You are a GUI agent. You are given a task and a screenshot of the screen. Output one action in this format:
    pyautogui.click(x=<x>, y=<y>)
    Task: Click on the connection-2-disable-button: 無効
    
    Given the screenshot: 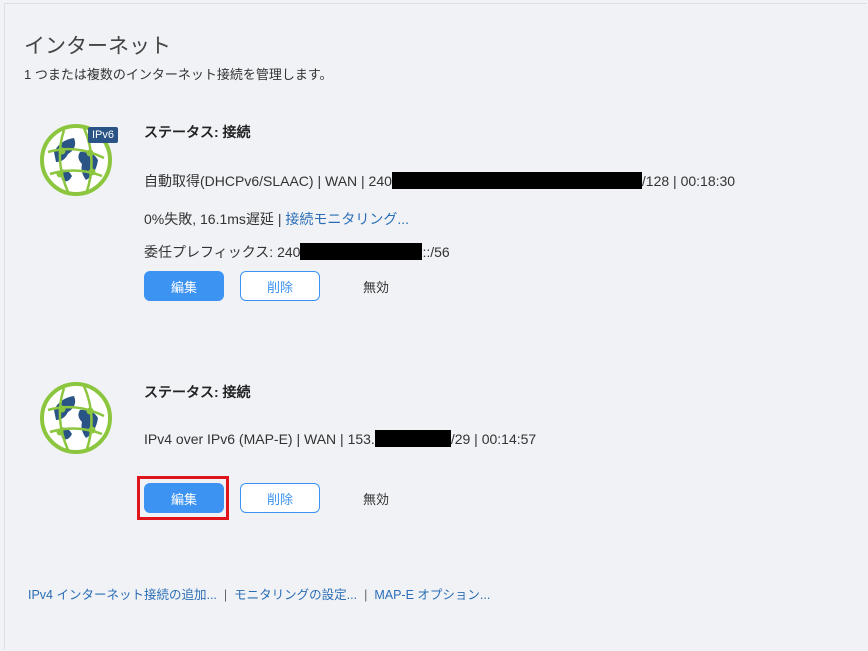 What is the action you would take?
    pyautogui.click(x=376, y=498)
    